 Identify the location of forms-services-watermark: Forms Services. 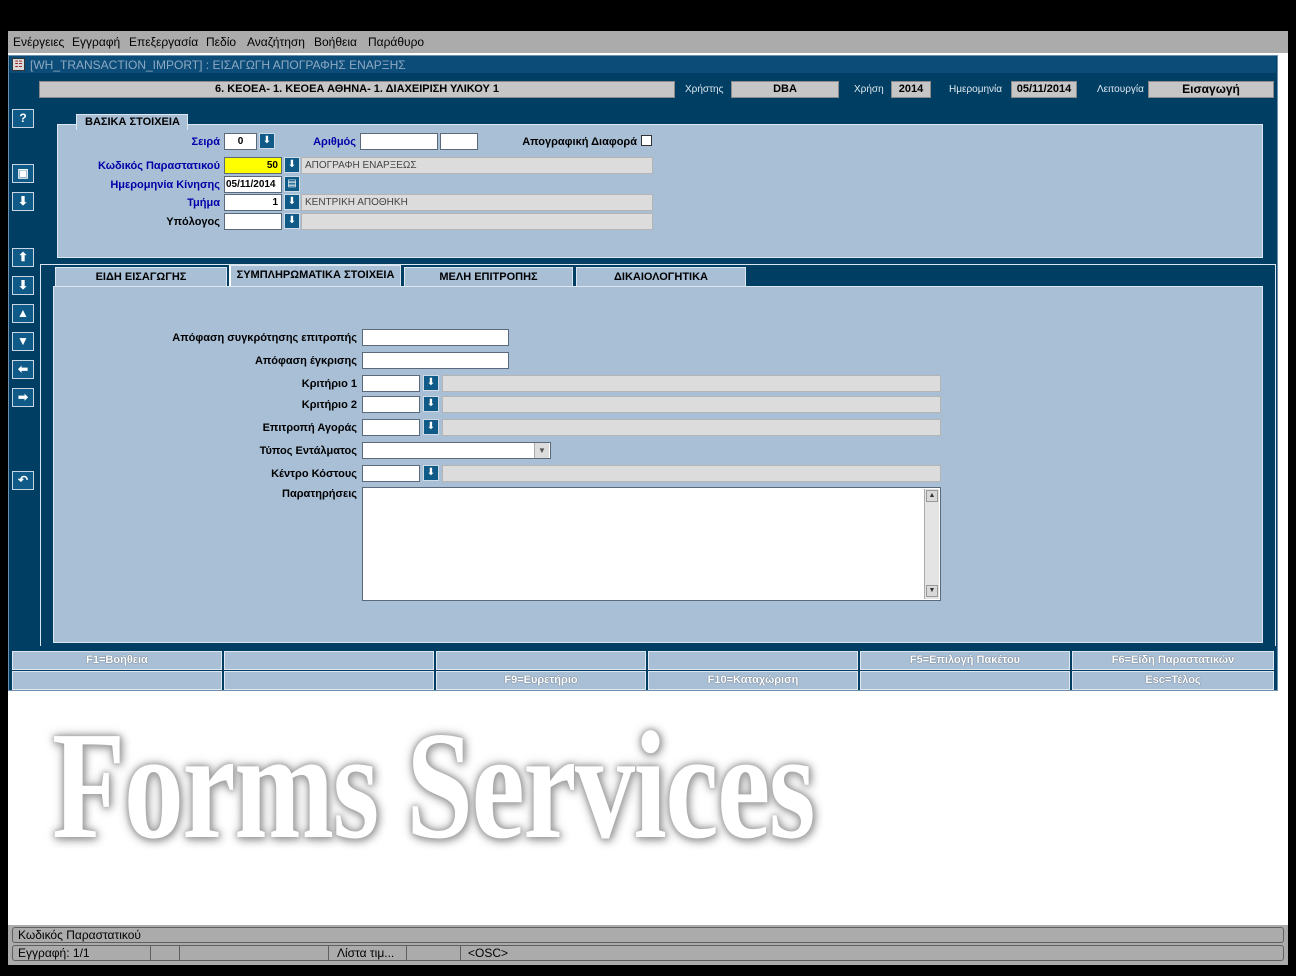
(434, 786).